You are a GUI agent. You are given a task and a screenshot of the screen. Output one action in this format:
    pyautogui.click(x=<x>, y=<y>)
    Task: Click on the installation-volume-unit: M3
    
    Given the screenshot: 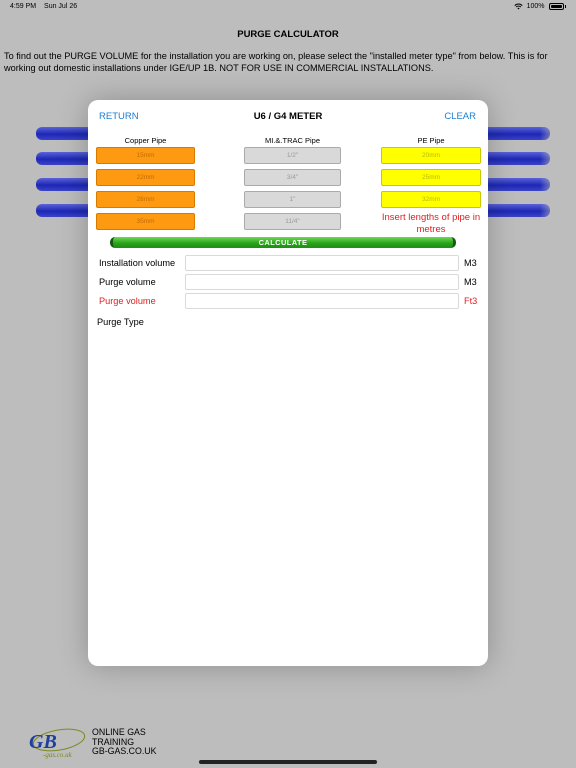 What is the action you would take?
    pyautogui.click(x=470, y=263)
    